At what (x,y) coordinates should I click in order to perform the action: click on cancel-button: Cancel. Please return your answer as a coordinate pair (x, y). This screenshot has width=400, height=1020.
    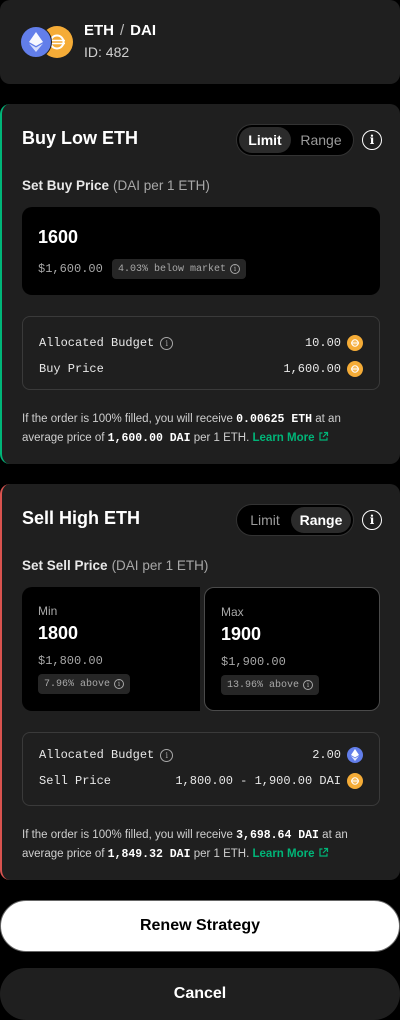
    Looking at the image, I should click on (200, 994).